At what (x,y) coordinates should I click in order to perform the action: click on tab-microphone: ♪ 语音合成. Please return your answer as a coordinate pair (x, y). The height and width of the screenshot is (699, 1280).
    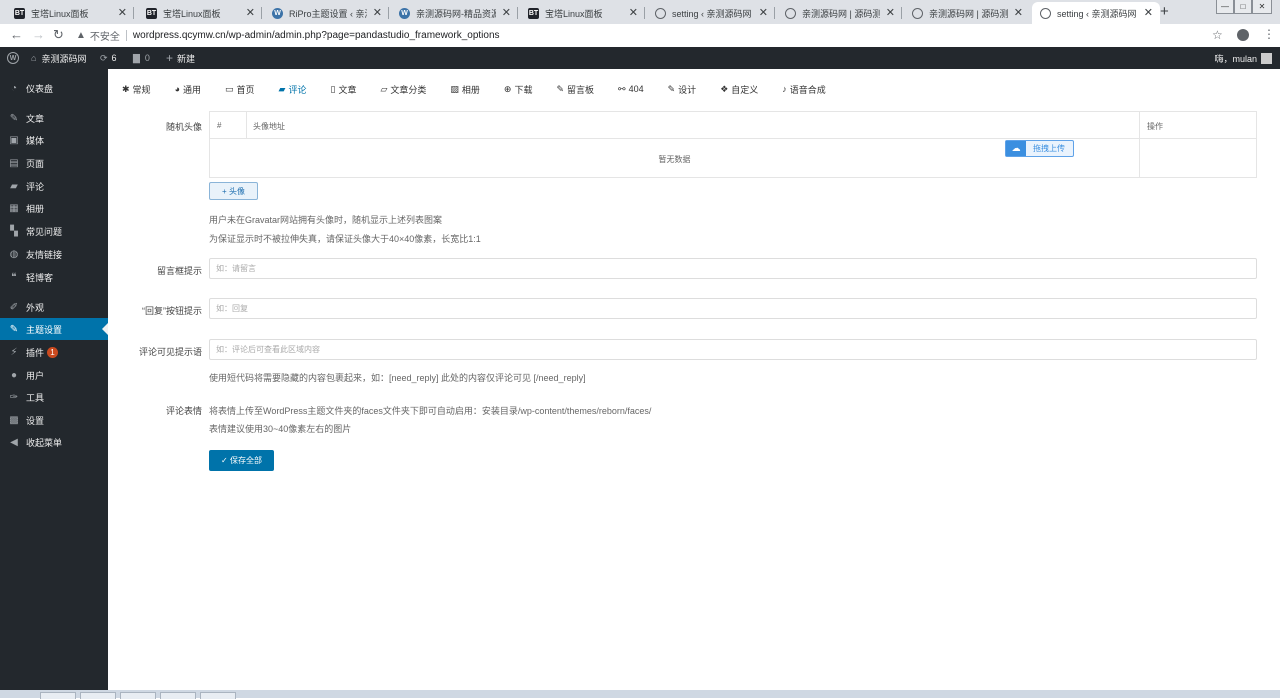
    Looking at the image, I should click on (804, 89).